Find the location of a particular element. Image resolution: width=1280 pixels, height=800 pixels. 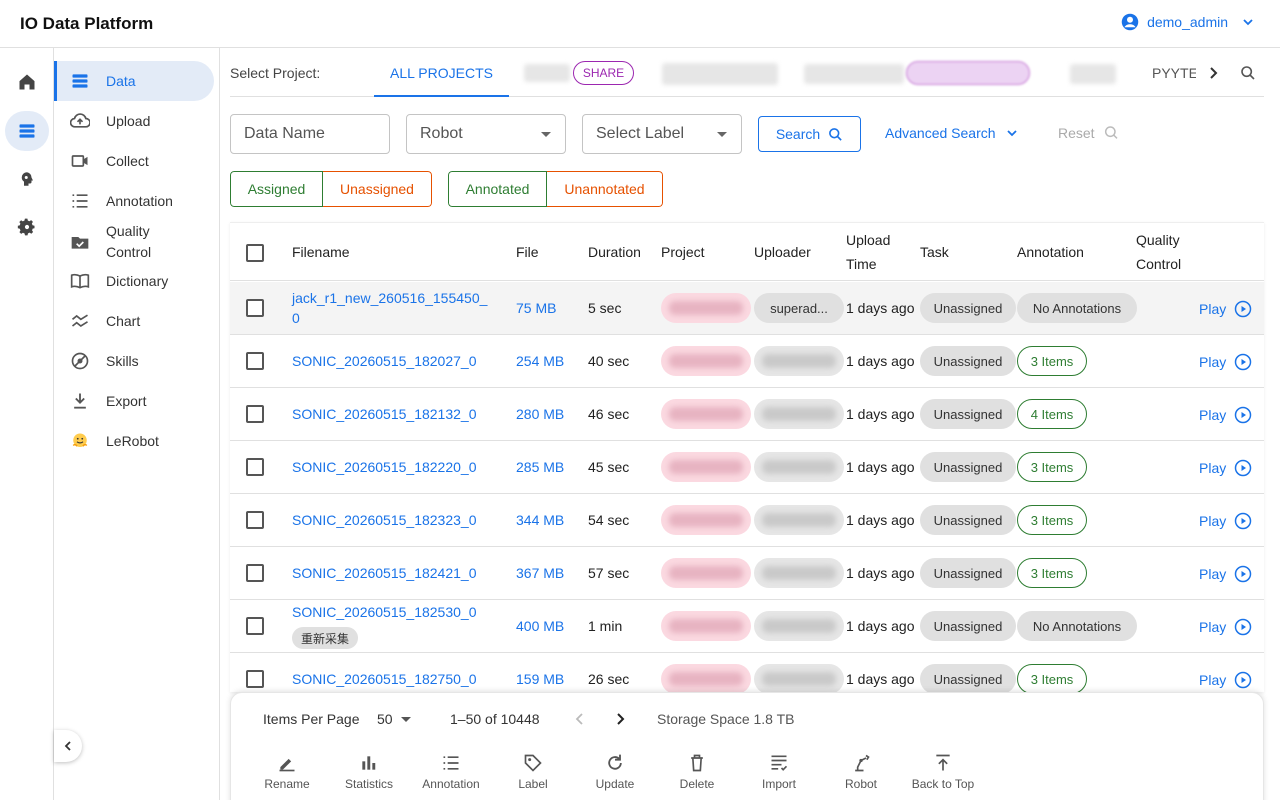

filename-link: SONIC_20260515_182132_0 is located at coordinates (384, 414).